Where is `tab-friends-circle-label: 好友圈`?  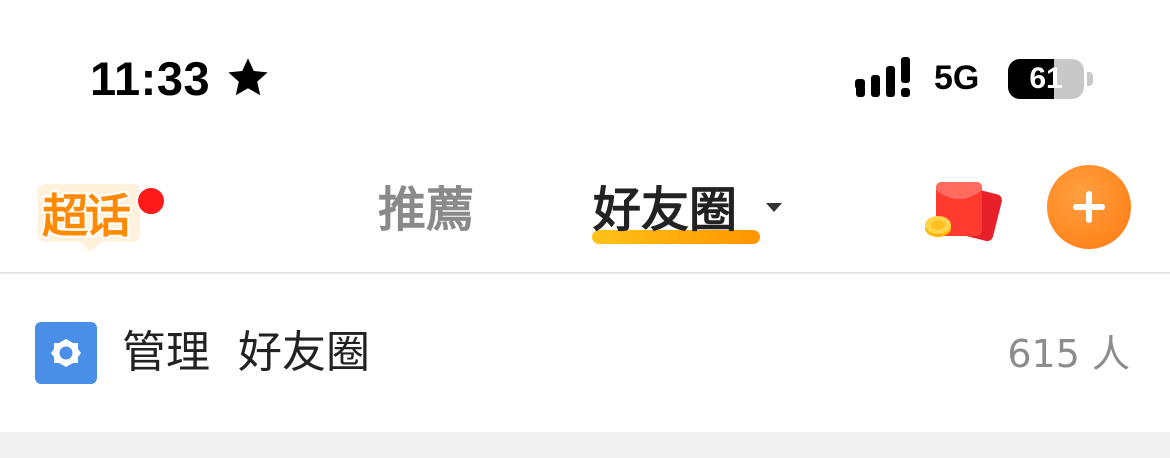
tab-friends-circle-label: 好友圈 is located at coordinates (665, 210).